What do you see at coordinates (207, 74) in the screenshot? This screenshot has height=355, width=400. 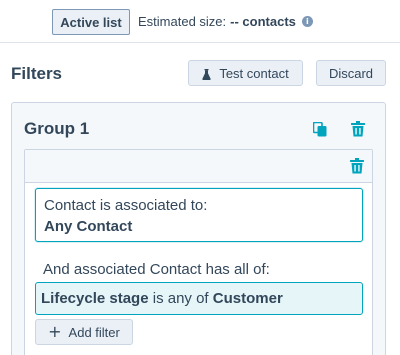 I see `flask-icon` at bounding box center [207, 74].